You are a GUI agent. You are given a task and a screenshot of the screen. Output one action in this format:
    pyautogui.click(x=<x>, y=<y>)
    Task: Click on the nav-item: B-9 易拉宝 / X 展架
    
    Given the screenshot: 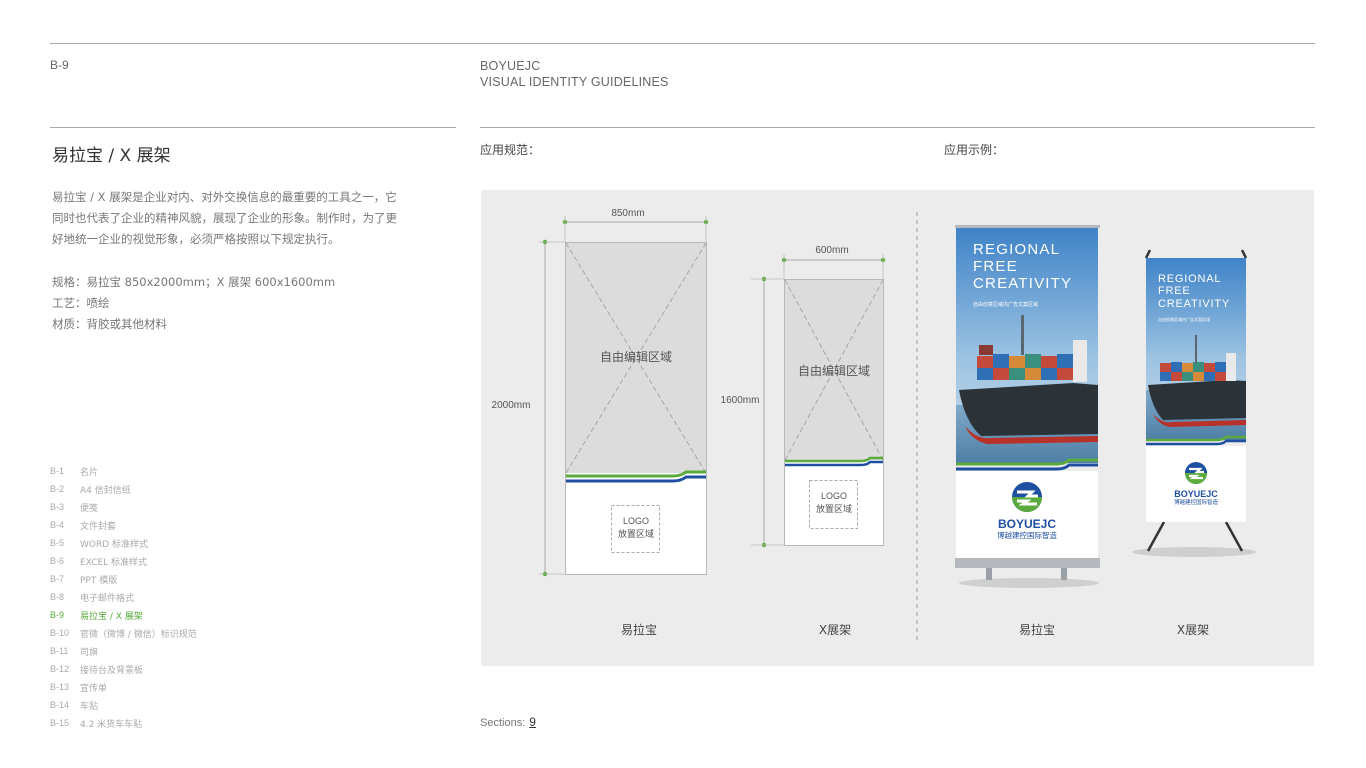 What is the action you would take?
    pyautogui.click(x=123, y=615)
    